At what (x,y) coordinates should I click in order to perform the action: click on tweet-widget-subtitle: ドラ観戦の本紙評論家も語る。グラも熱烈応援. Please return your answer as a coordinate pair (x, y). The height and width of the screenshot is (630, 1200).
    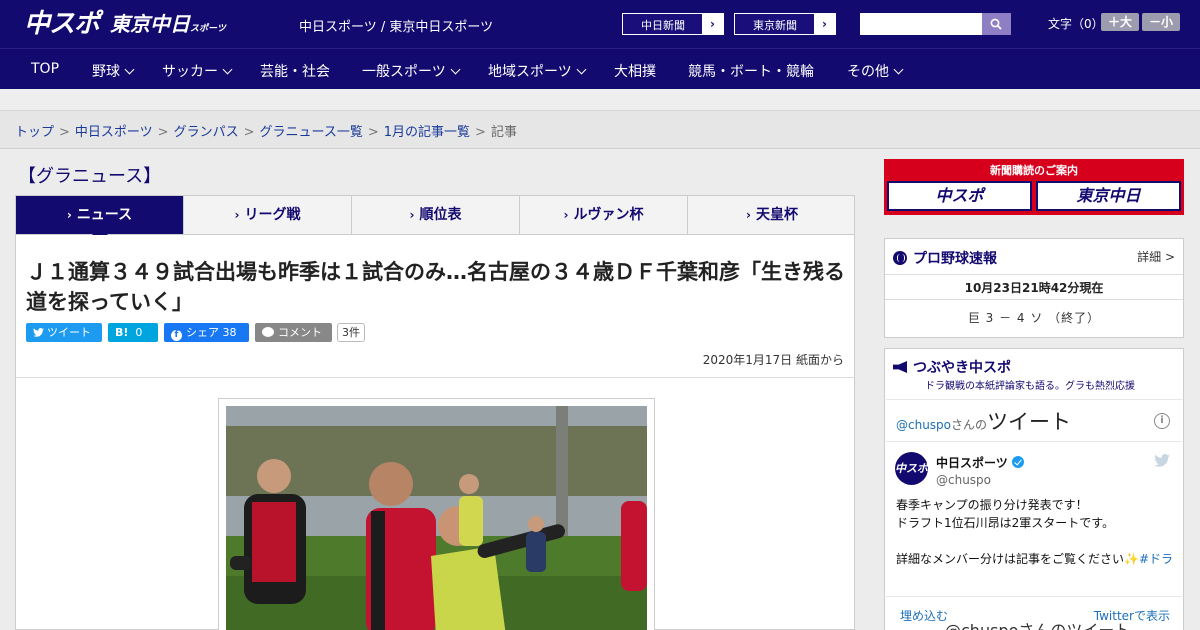
    Looking at the image, I should click on (1030, 386).